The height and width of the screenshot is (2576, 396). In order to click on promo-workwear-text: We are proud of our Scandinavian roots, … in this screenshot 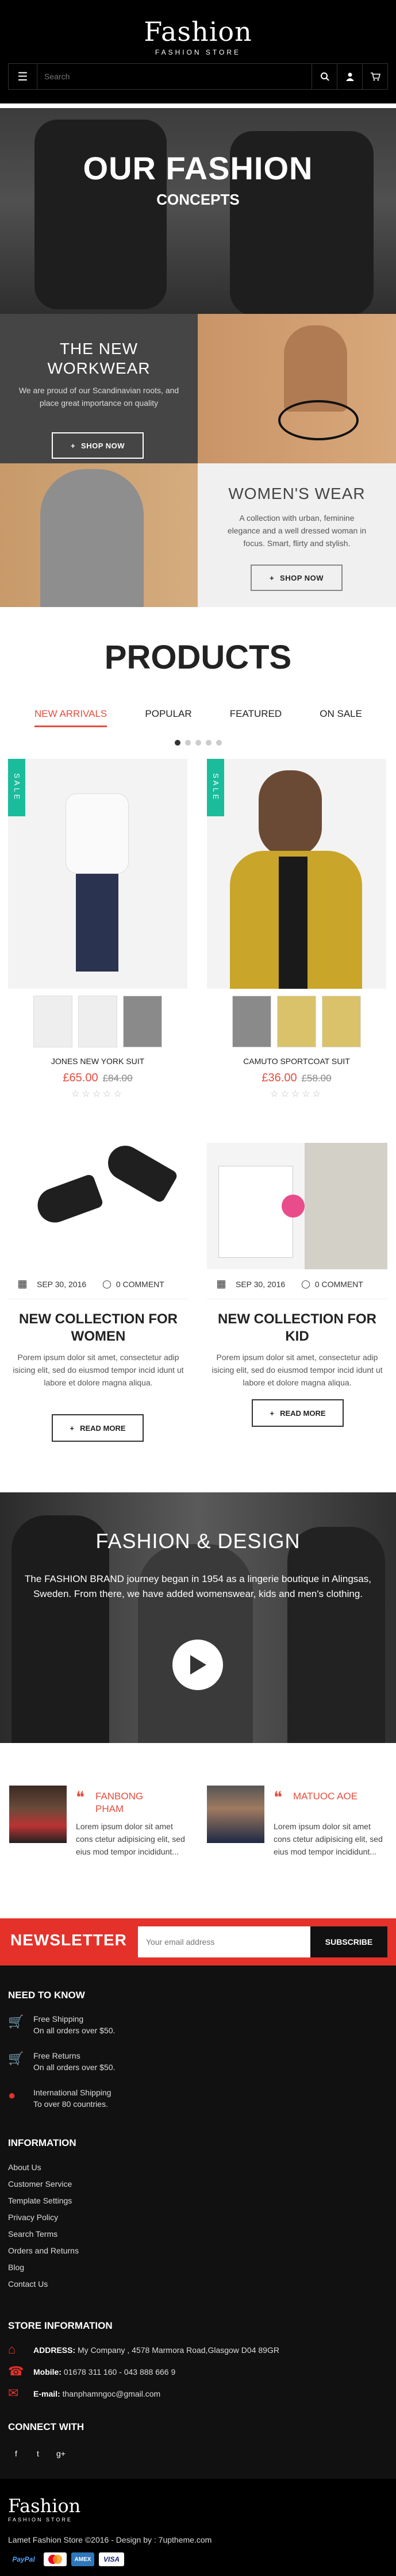, I will do `click(98, 397)`.